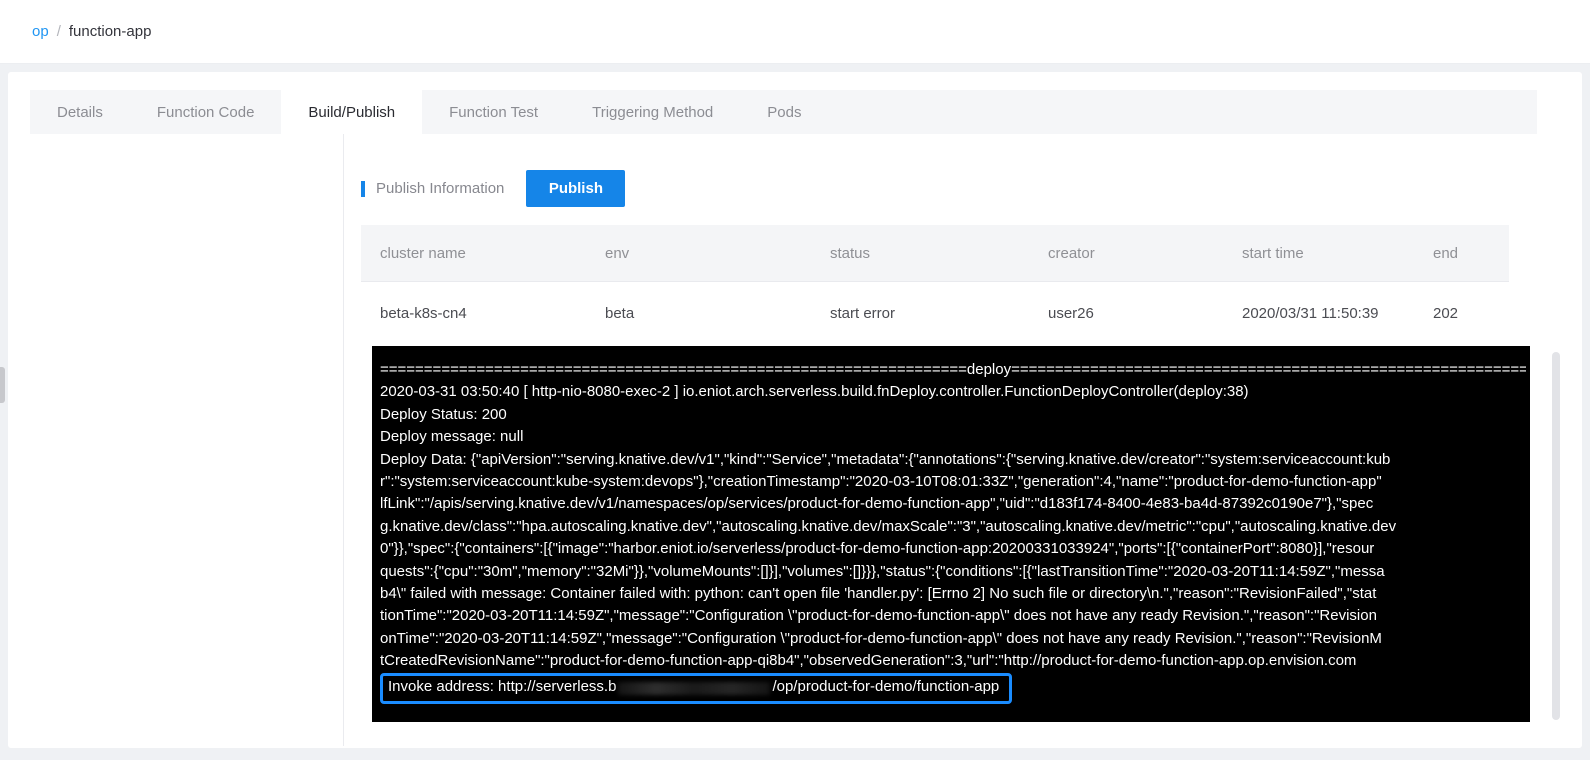 This screenshot has height=760, width=1590. What do you see at coordinates (1071, 313) in the screenshot?
I see `cell-creator: user26` at bounding box center [1071, 313].